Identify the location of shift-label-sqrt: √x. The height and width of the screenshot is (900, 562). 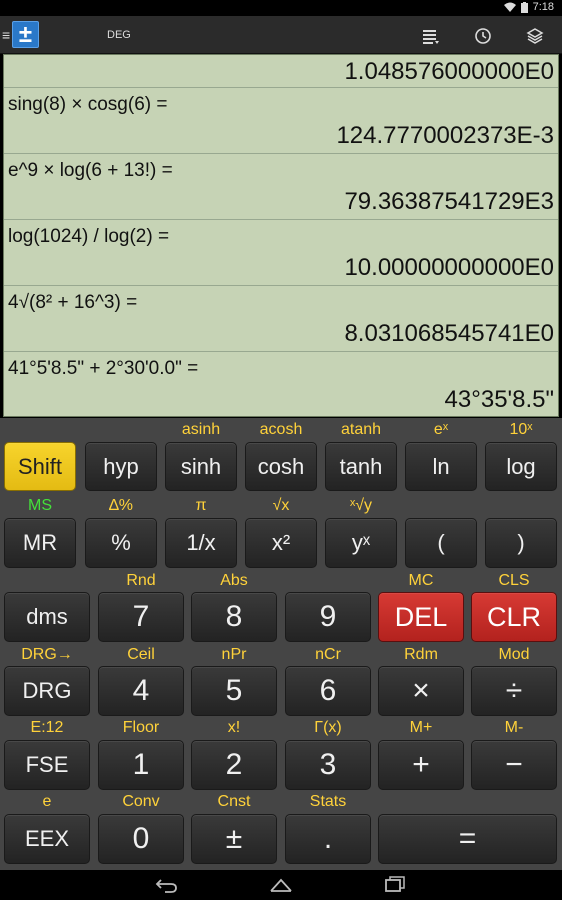
(281, 505).